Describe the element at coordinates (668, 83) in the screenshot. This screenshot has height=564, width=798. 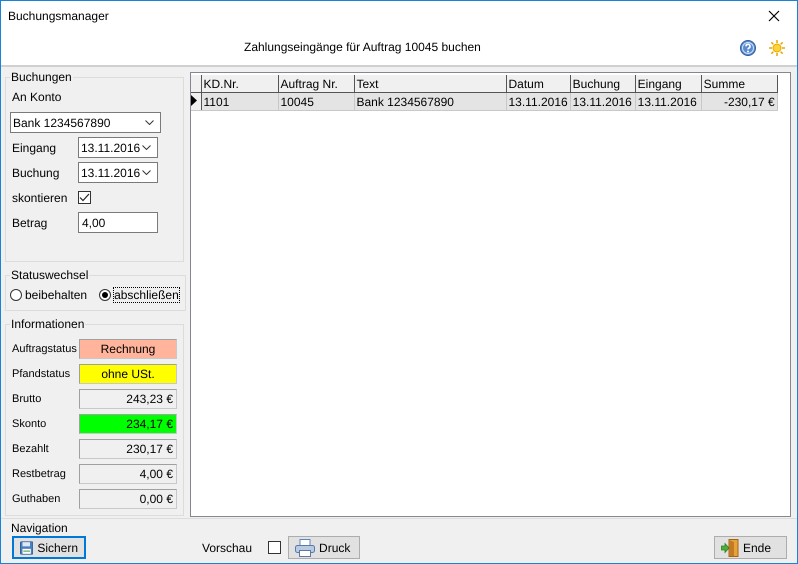
I see `column-header: Eingang` at that location.